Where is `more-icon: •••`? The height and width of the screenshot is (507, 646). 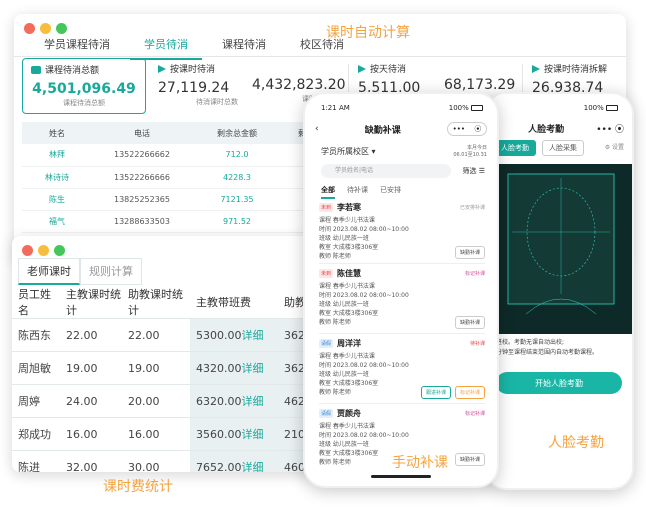
more-icon: ••• is located at coordinates (459, 129).